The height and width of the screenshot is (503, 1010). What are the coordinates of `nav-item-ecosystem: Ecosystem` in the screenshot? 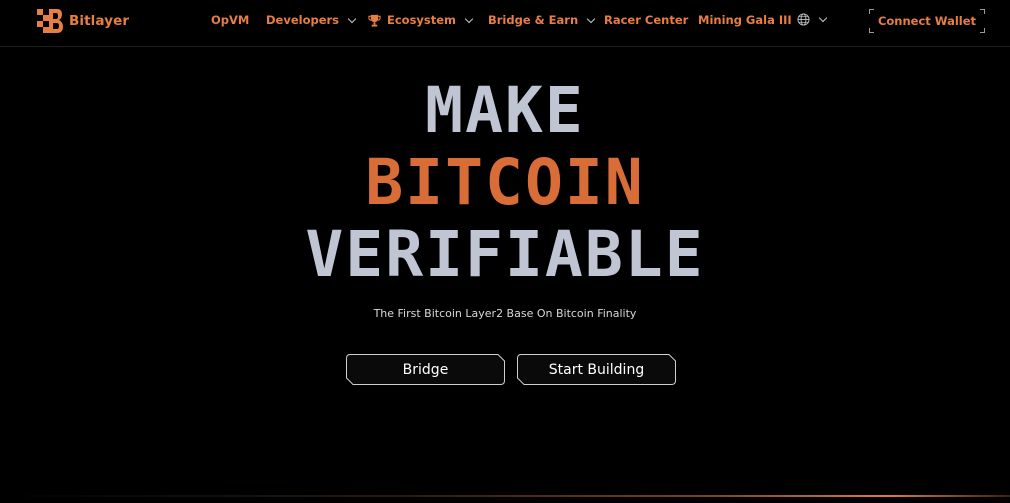 It's located at (421, 20).